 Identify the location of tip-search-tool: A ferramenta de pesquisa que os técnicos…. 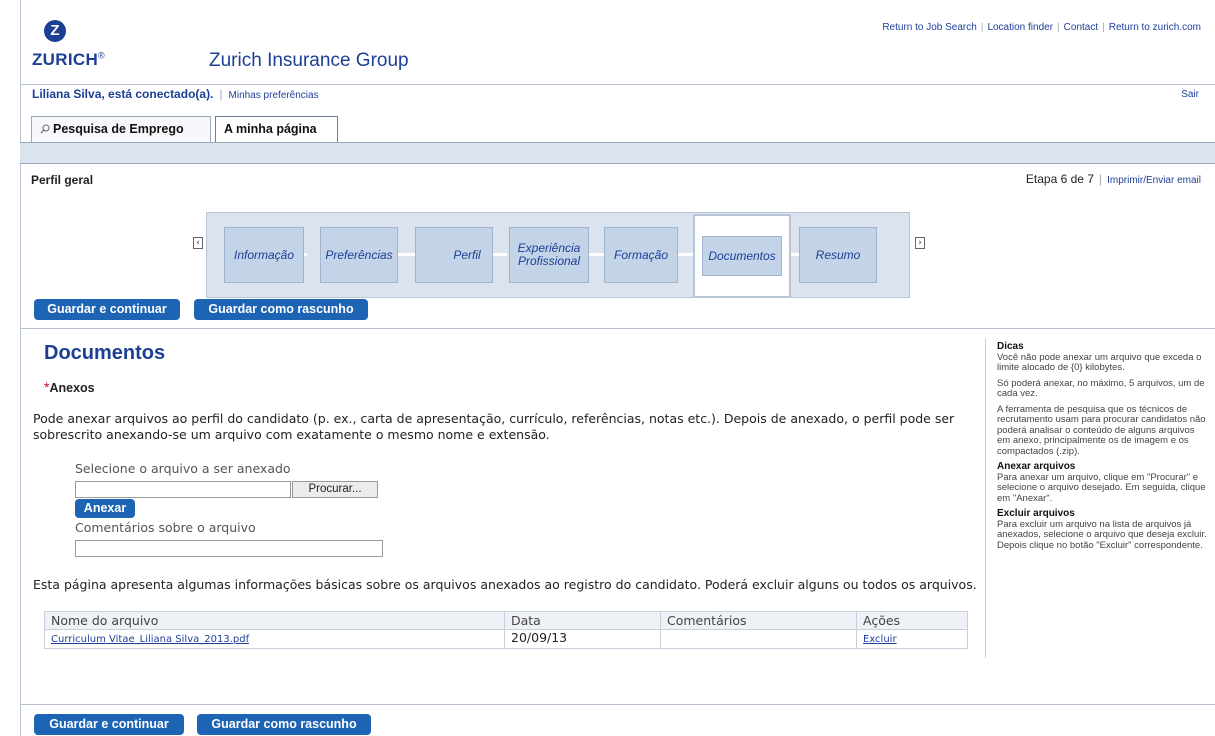
(1101, 430).